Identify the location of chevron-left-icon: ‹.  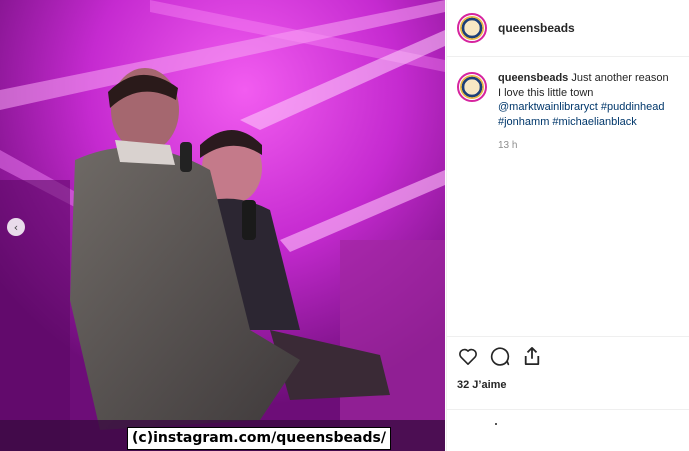
(16, 227).